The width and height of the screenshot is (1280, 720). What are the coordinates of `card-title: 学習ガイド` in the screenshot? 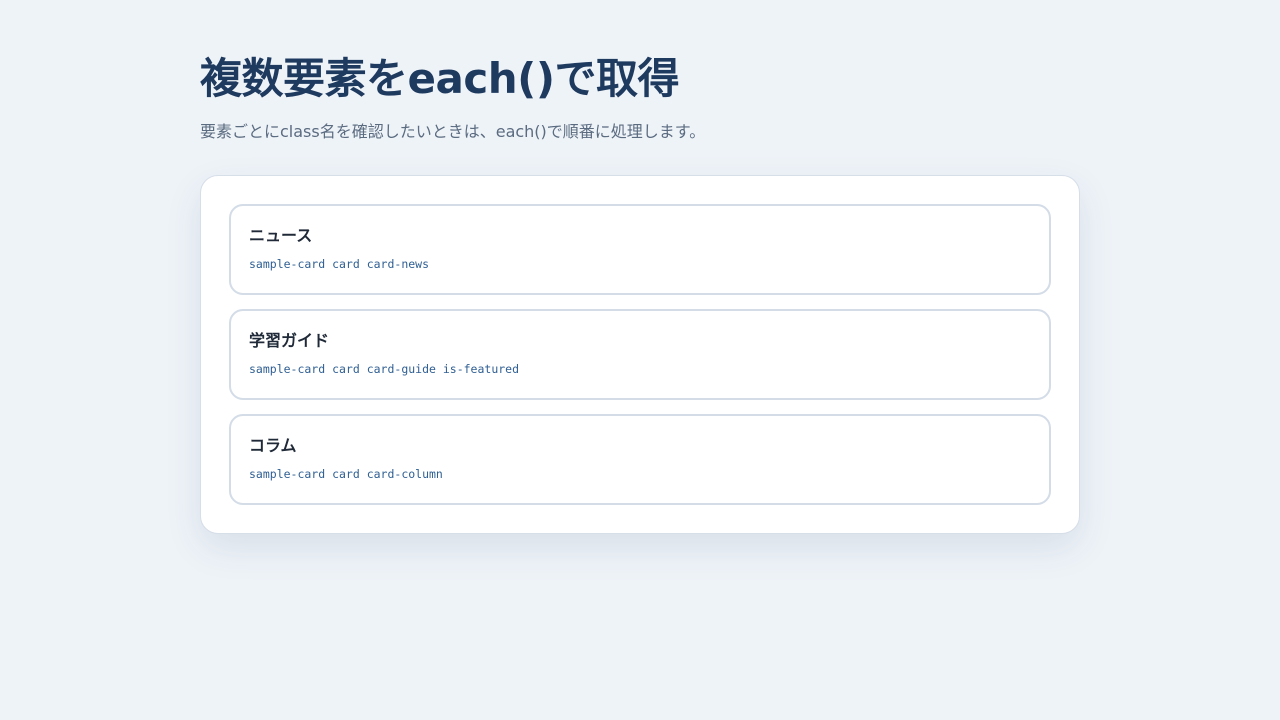 It's located at (289, 340).